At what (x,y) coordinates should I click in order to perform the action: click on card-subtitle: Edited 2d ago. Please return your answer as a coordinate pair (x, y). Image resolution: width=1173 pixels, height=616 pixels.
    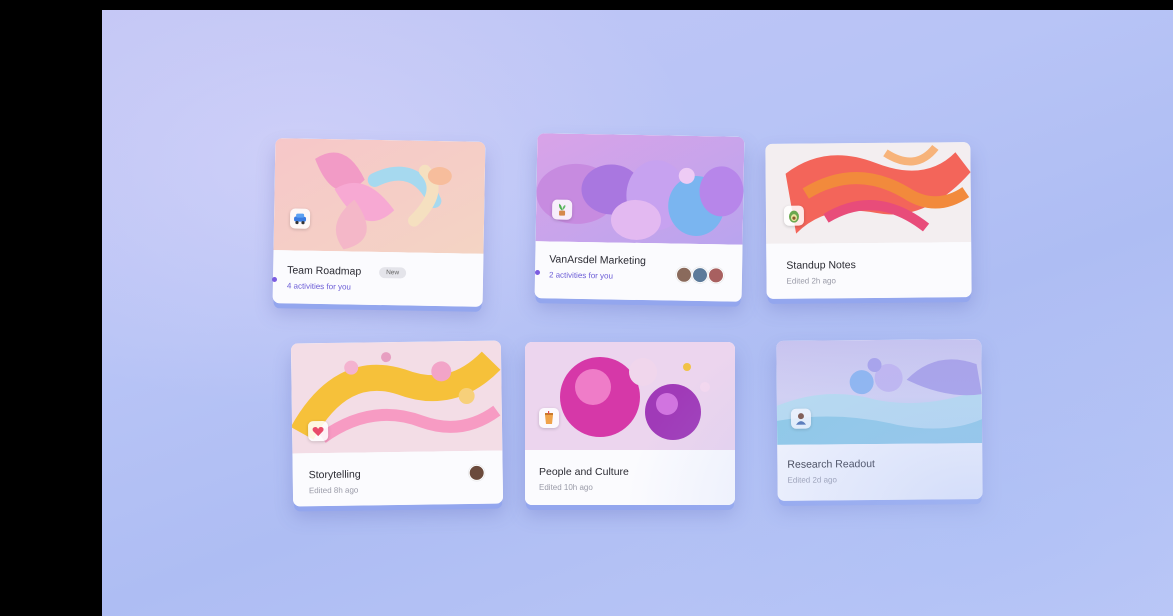
    Looking at the image, I should click on (812, 480).